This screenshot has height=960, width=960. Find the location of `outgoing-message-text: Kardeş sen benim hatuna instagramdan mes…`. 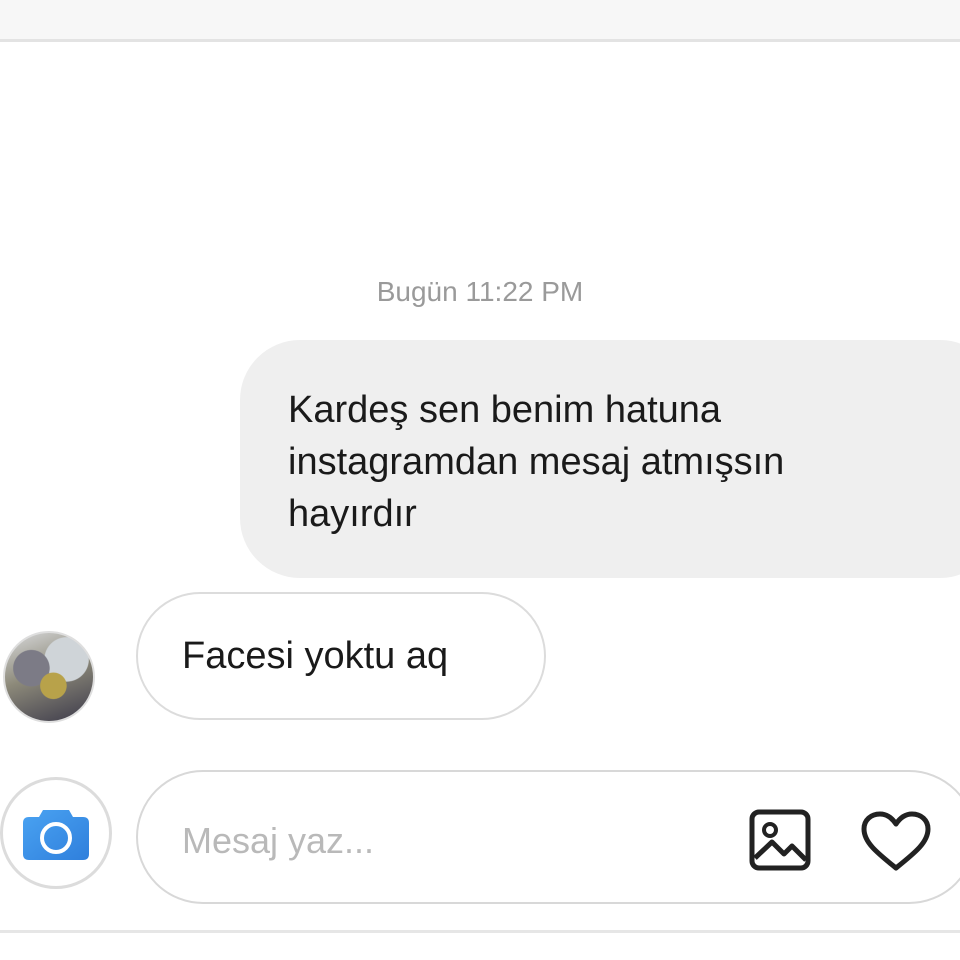

outgoing-message-text: Kardeş sen benim hatuna instagramdan mes… is located at coordinates (536, 462).